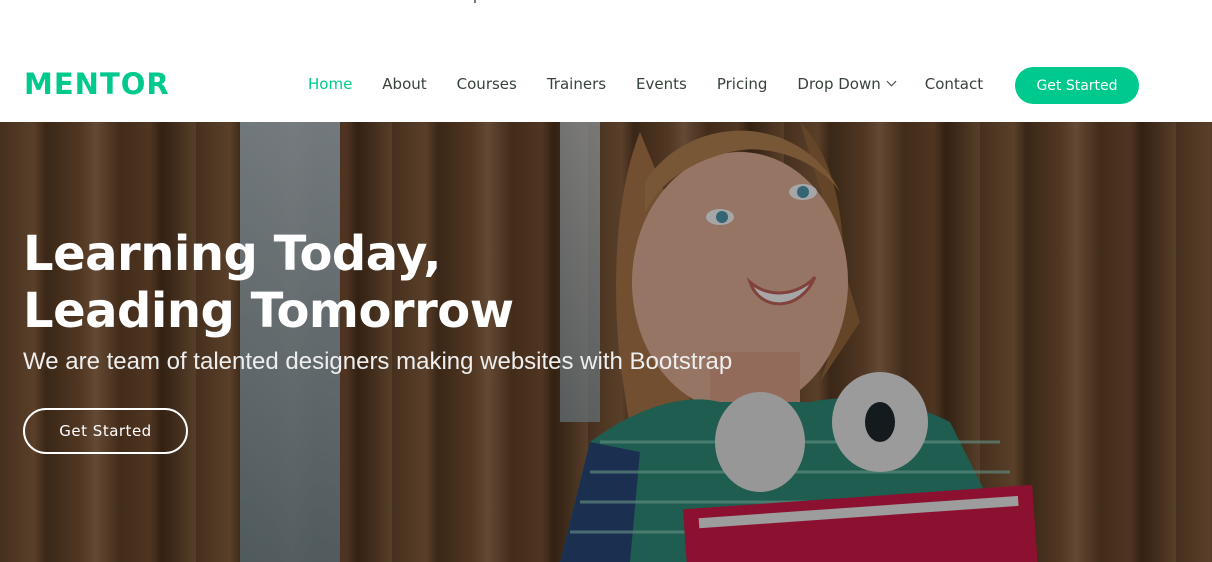 The image size is (1212, 562). Describe the element at coordinates (1077, 85) in the screenshot. I see `header-get-started-button: Get Started` at that location.